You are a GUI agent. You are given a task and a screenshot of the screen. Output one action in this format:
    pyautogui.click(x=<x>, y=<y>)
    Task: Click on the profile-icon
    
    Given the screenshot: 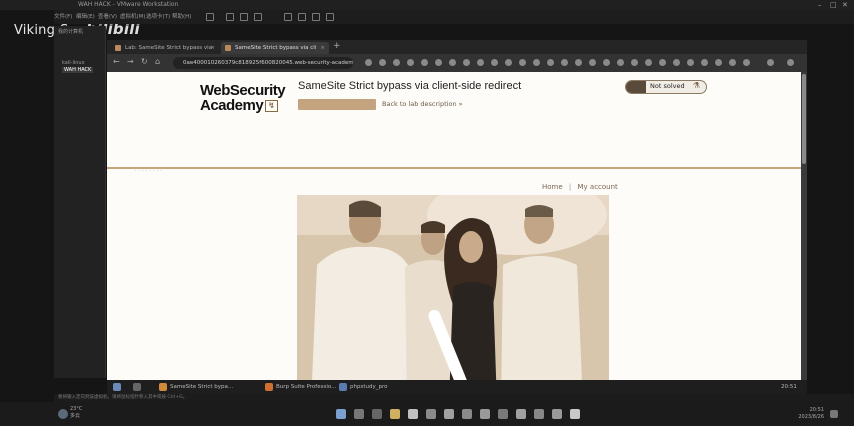 What is the action you would take?
    pyautogui.click(x=770, y=62)
    